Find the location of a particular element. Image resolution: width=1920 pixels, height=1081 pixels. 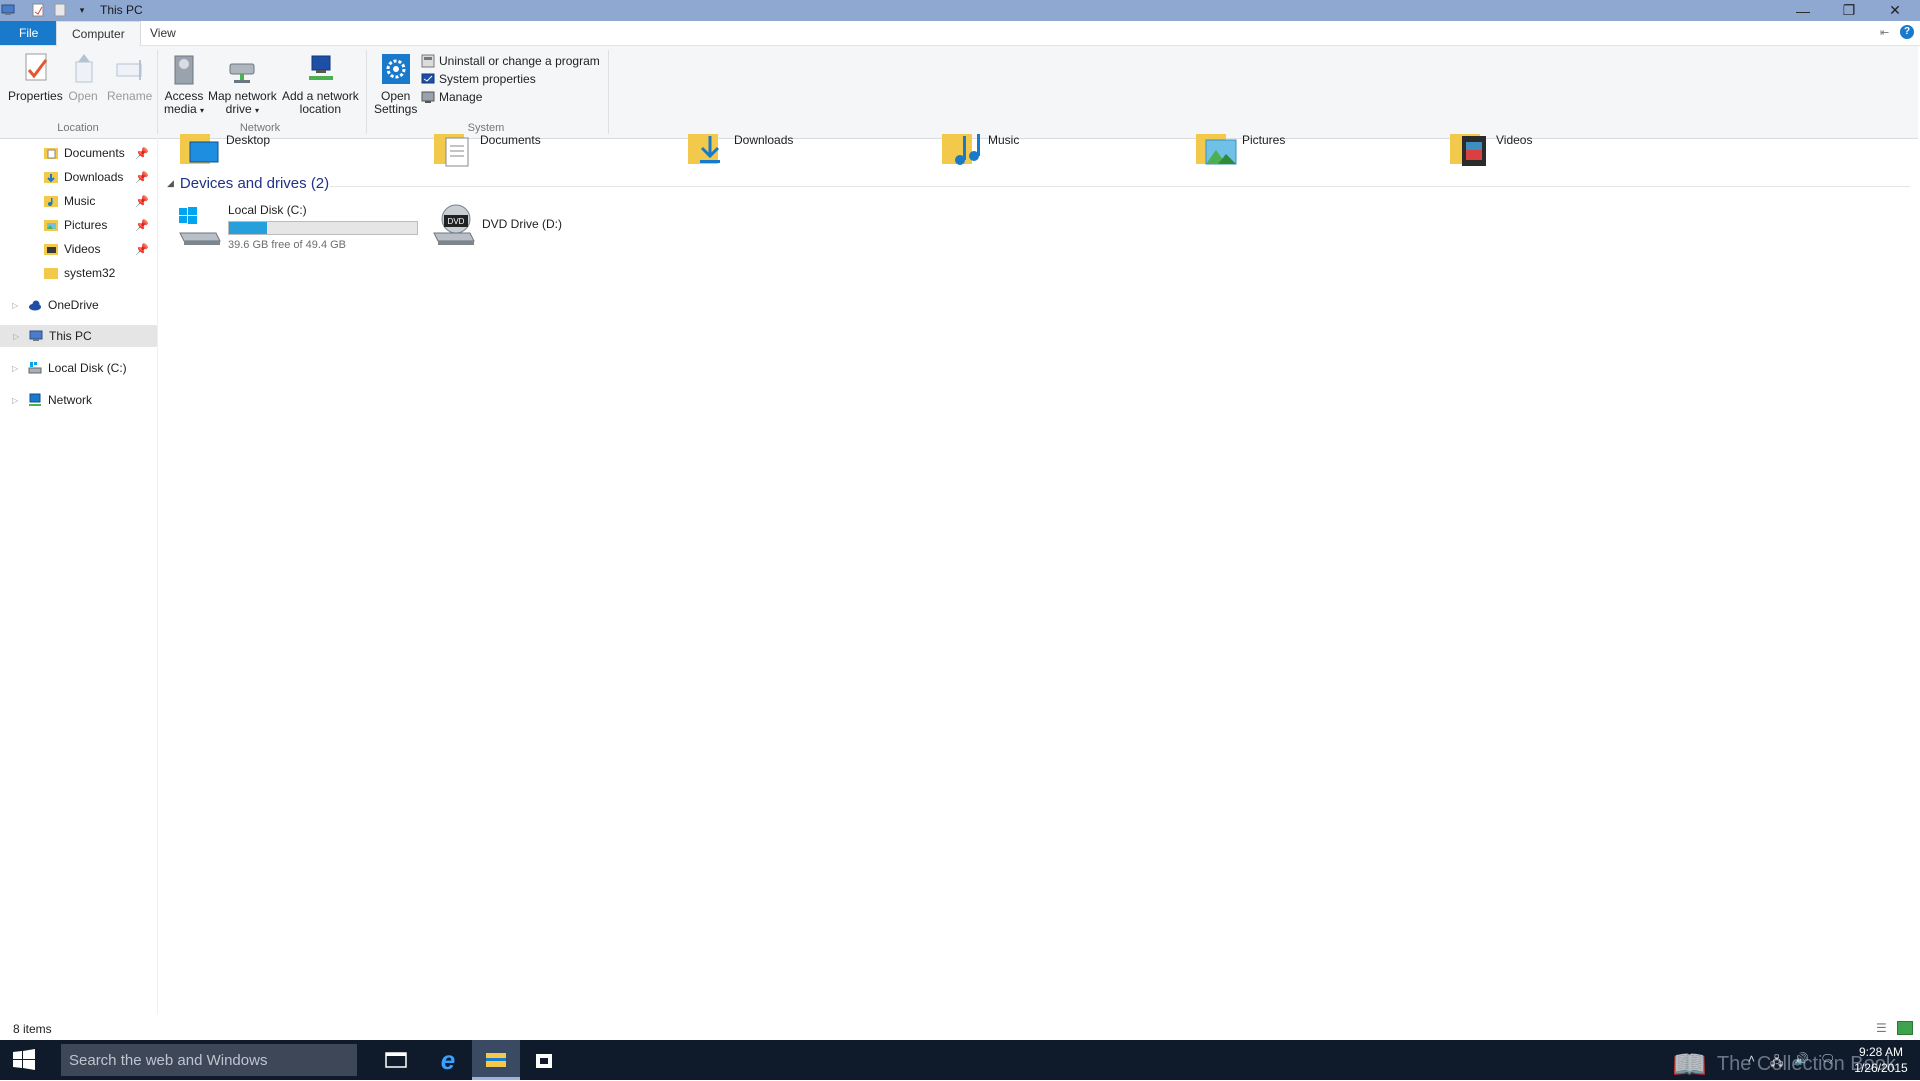

minimize-button: — is located at coordinates (1803, 10).